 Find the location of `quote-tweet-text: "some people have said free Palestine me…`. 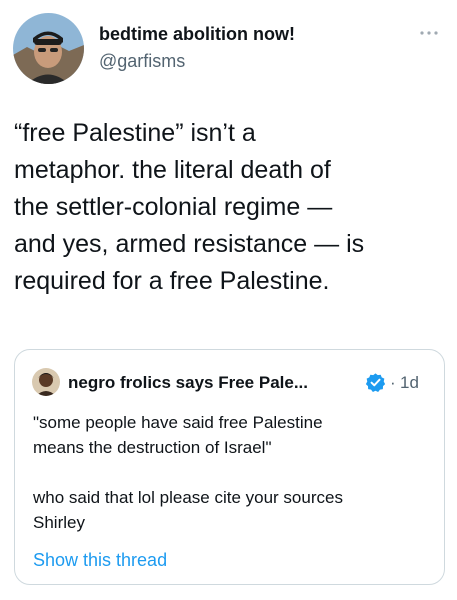

quote-tweet-text: "some people have said free Palestine me… is located at coordinates (188, 472).